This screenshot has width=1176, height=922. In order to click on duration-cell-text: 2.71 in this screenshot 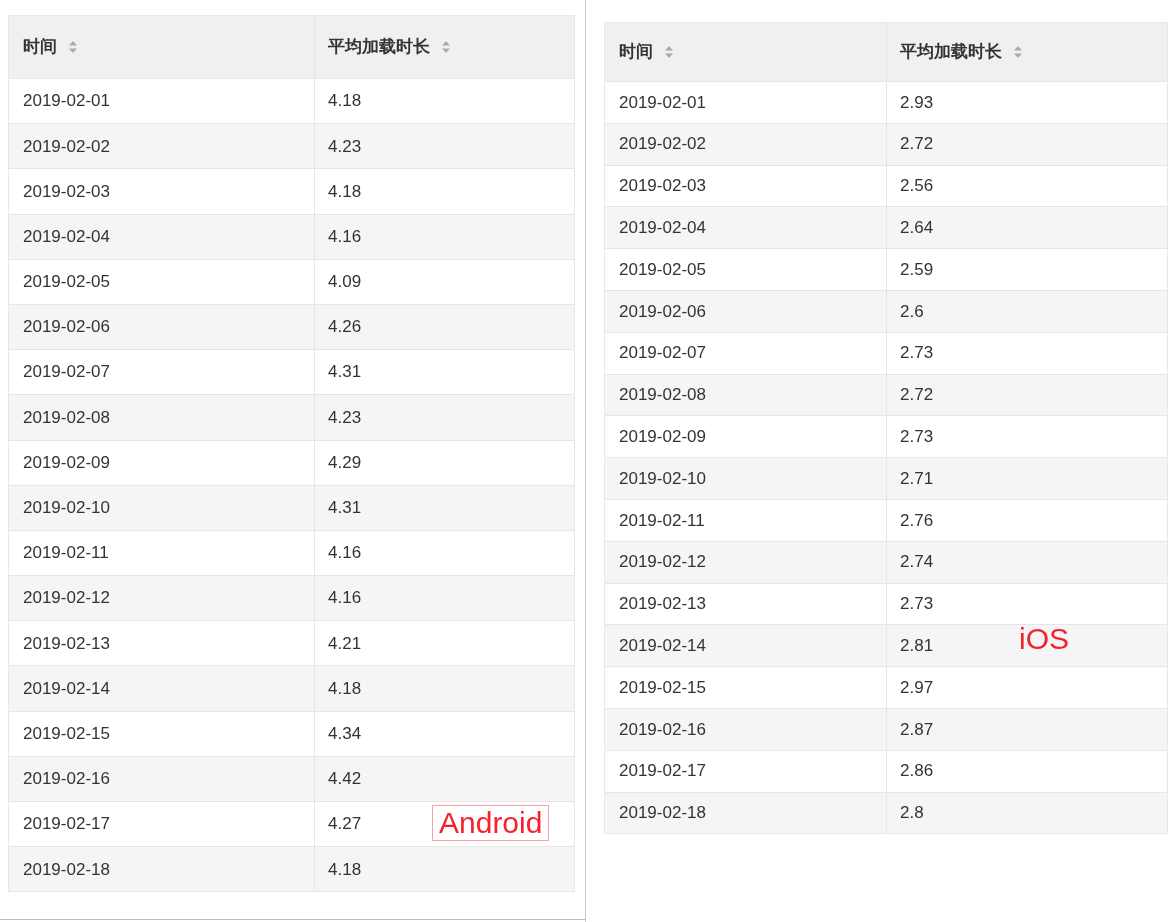, I will do `click(917, 478)`.